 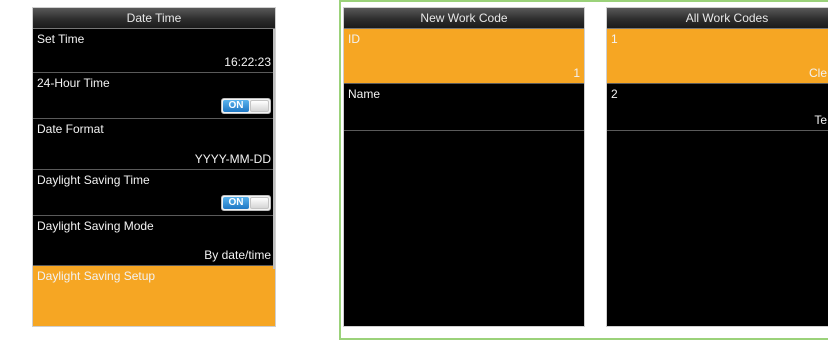 I want to click on id-row: ID 1, so click(x=464, y=56).